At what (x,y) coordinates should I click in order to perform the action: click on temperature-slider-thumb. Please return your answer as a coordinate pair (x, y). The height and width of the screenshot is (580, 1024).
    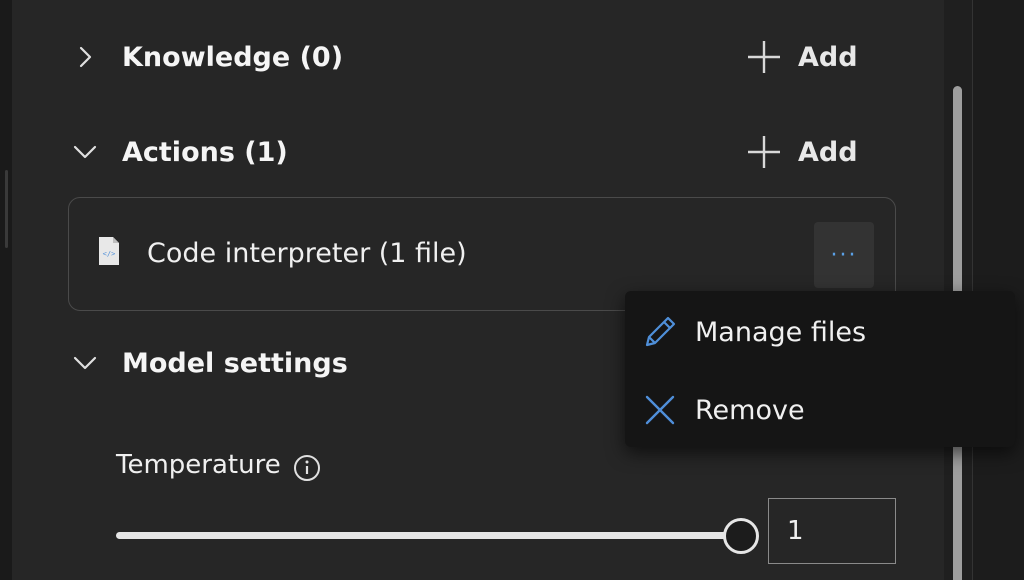
    Looking at the image, I should click on (741, 536).